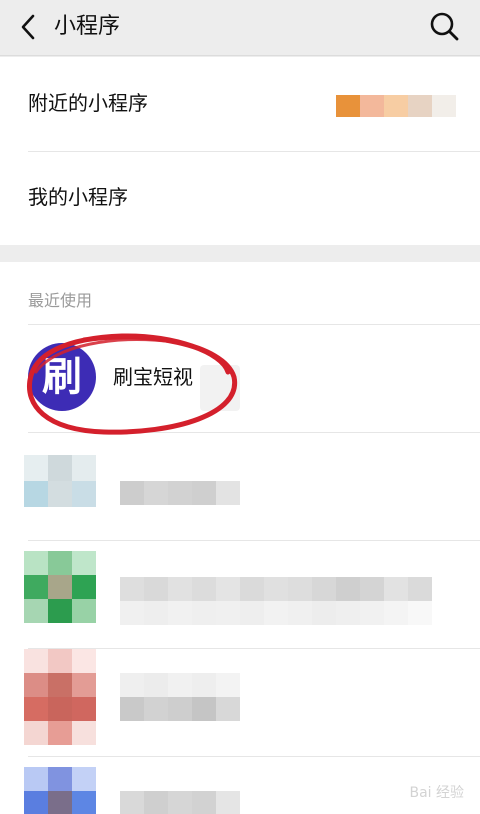 The width and height of the screenshot is (480, 814). Describe the element at coordinates (88, 103) in the screenshot. I see `nearby-label: 附近的小程序` at that location.